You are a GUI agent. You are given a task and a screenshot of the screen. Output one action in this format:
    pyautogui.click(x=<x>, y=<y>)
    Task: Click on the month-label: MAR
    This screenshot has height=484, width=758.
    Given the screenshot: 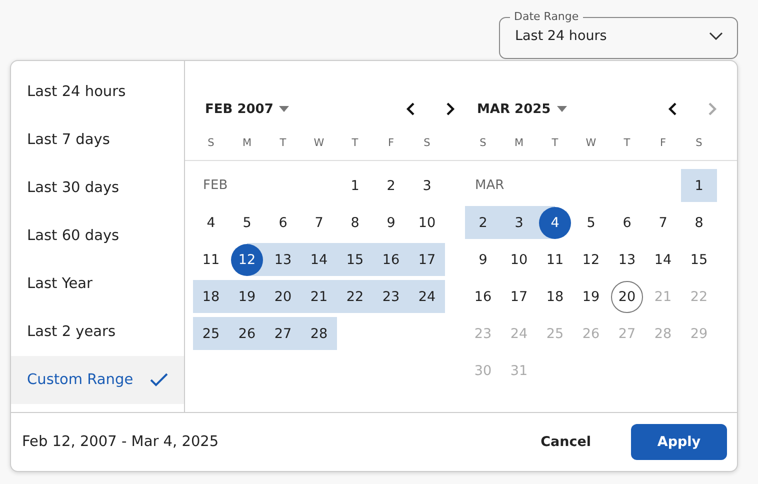 What is the action you would take?
    pyautogui.click(x=489, y=185)
    